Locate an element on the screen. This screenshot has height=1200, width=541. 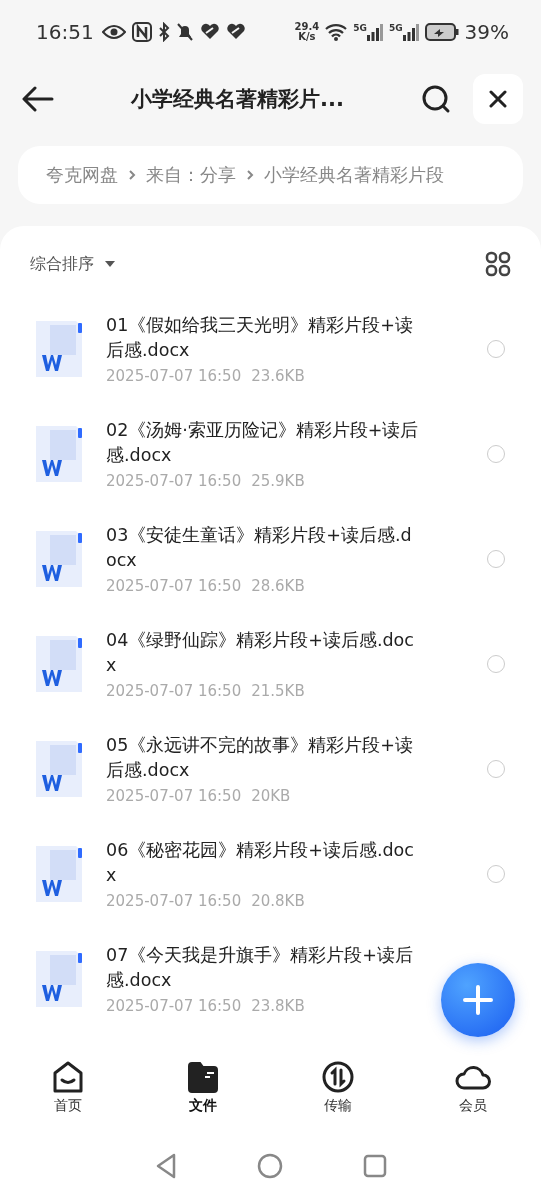
grid-view-button is located at coordinates (498, 264).